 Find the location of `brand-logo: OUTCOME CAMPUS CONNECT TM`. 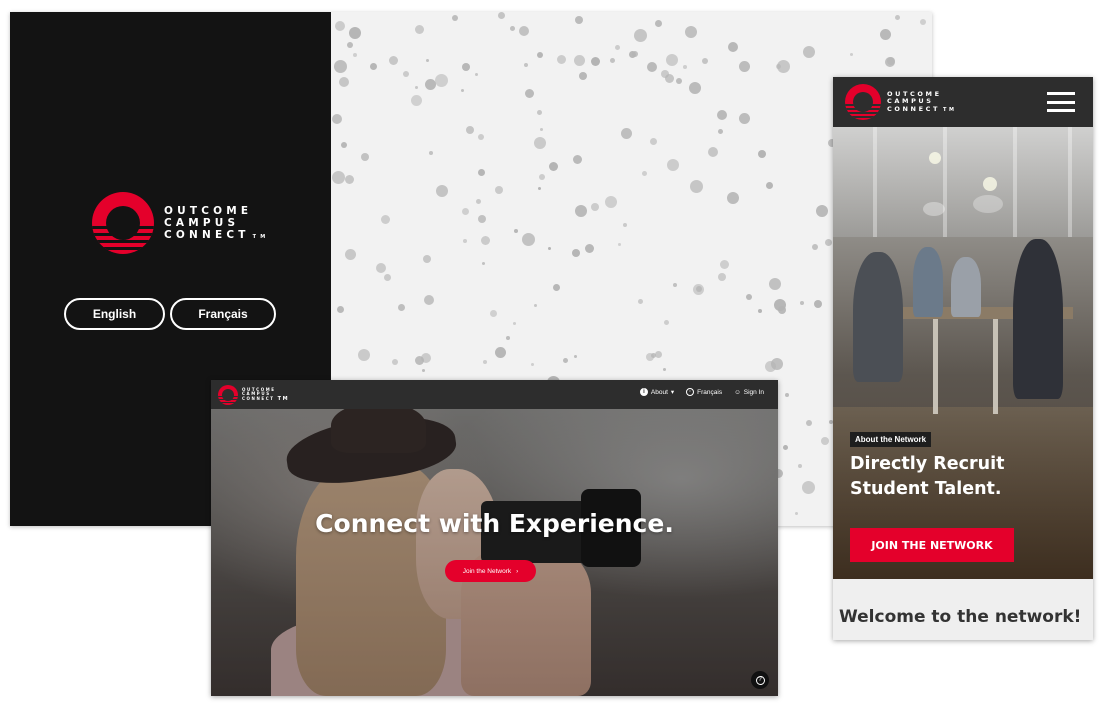

brand-logo: OUTCOME CAMPUS CONNECT TM is located at coordinates (180, 223).